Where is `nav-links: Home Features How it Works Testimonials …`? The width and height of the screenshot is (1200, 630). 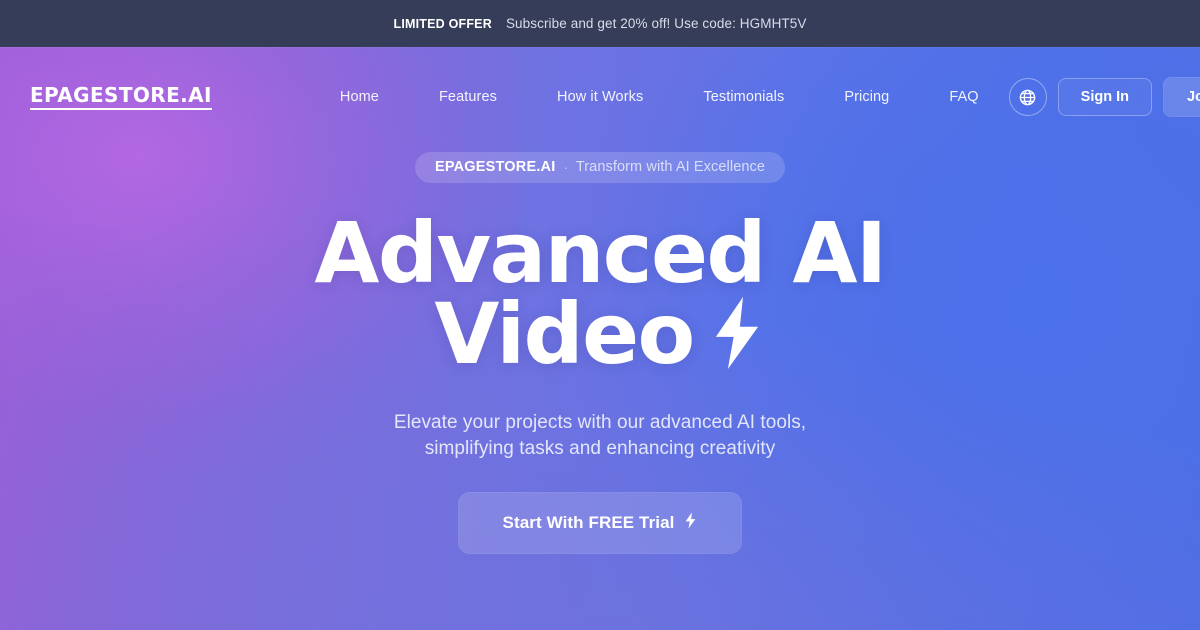 nav-links: Home Features How it Works Testimonials … is located at coordinates (659, 97).